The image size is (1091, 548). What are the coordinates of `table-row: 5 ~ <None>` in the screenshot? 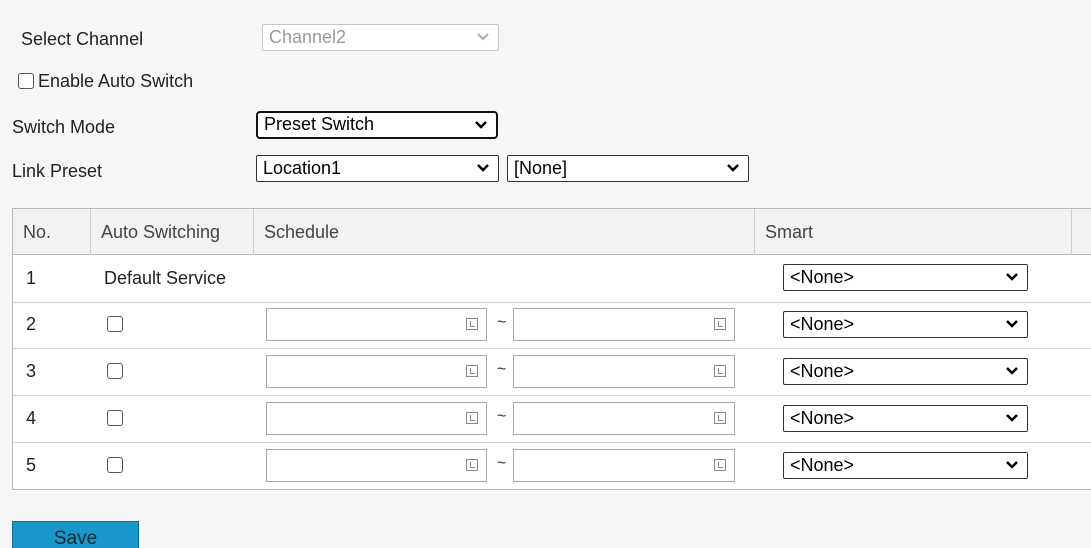 It's located at (552, 466).